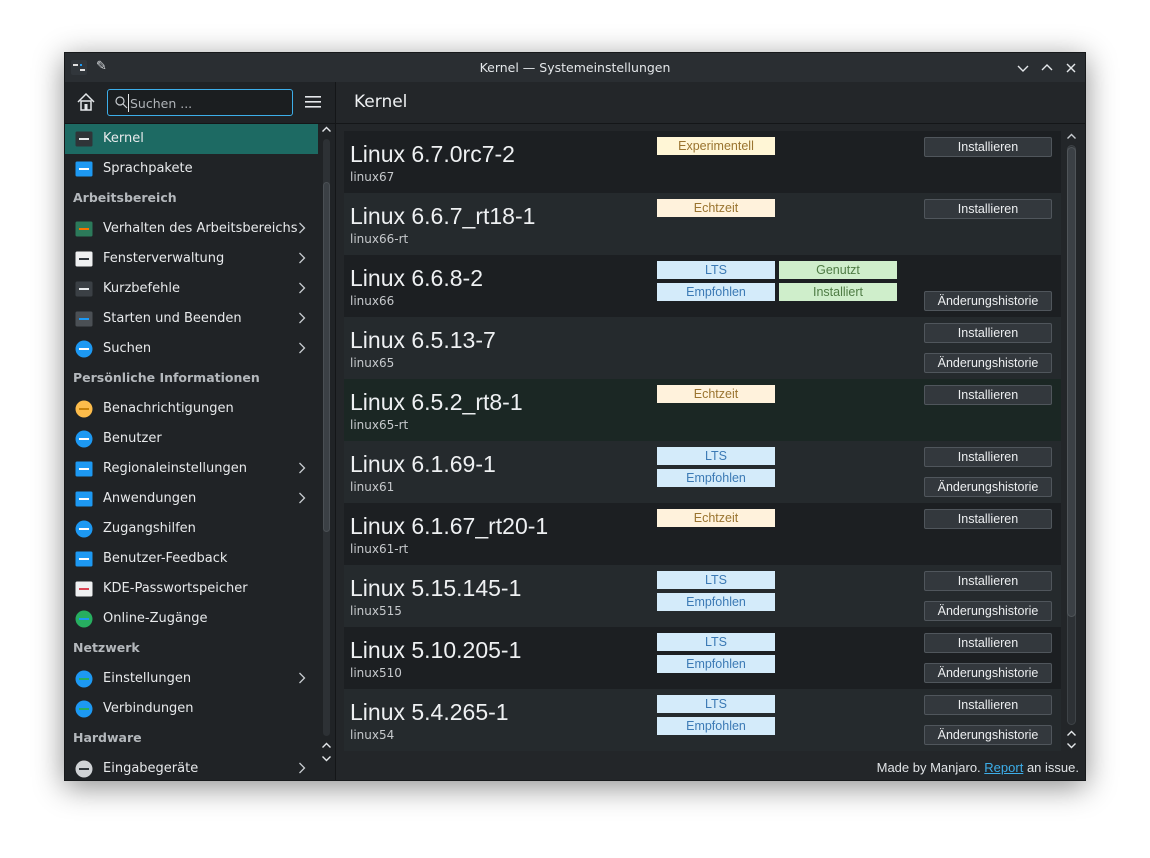 This screenshot has height=858, width=1150. I want to click on regional-settings-icon, so click(84, 469).